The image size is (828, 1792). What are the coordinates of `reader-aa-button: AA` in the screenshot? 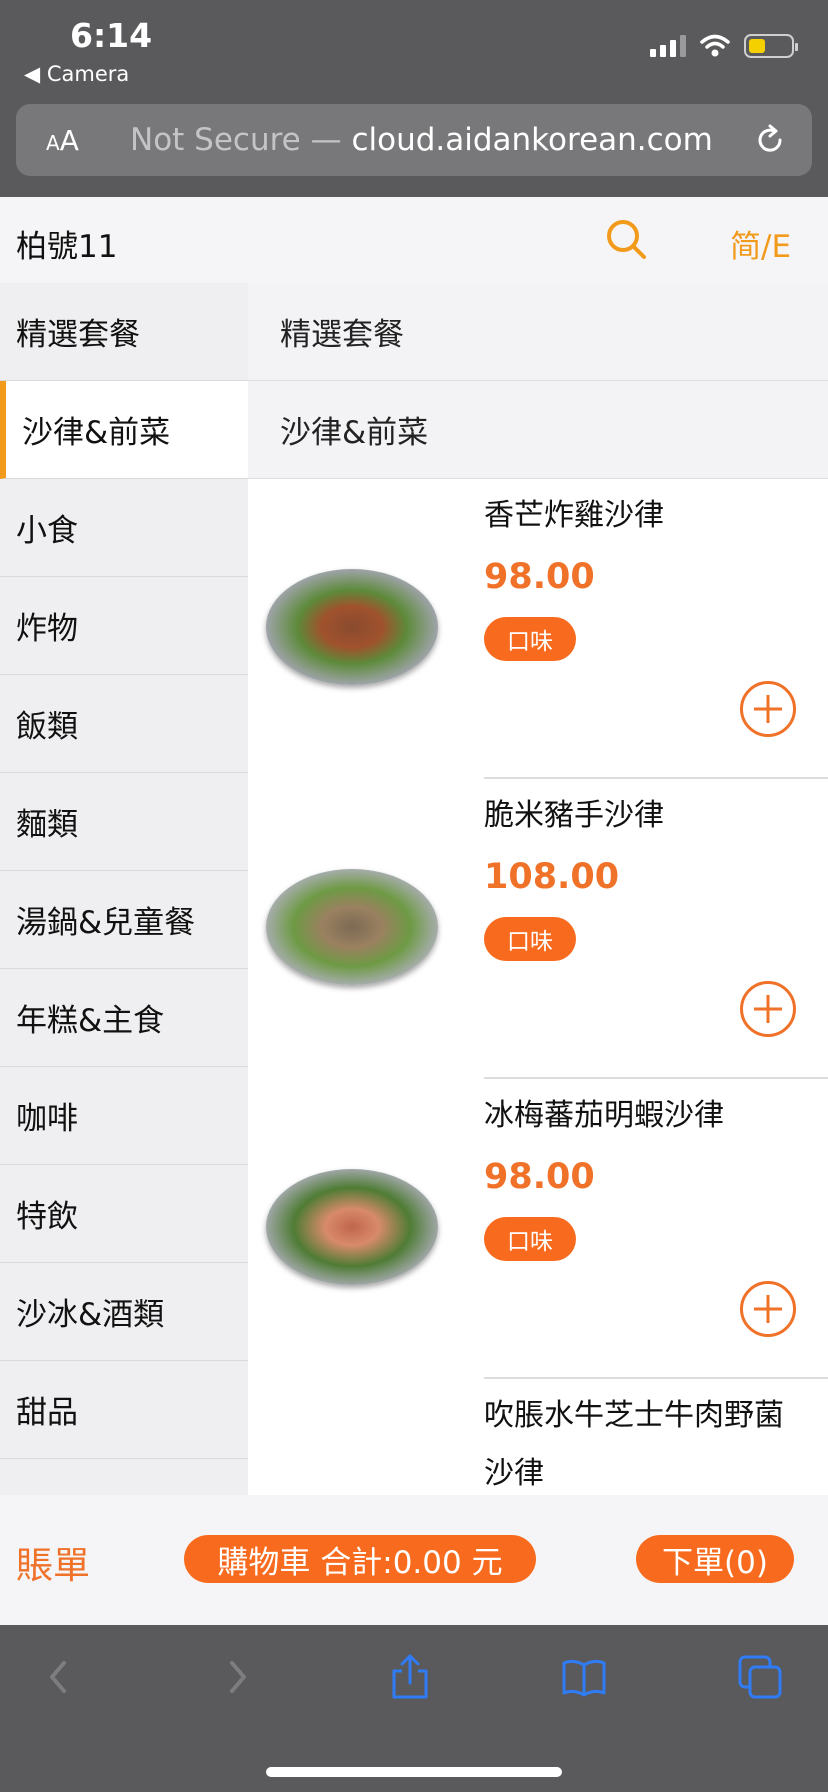 It's located at (62, 140).